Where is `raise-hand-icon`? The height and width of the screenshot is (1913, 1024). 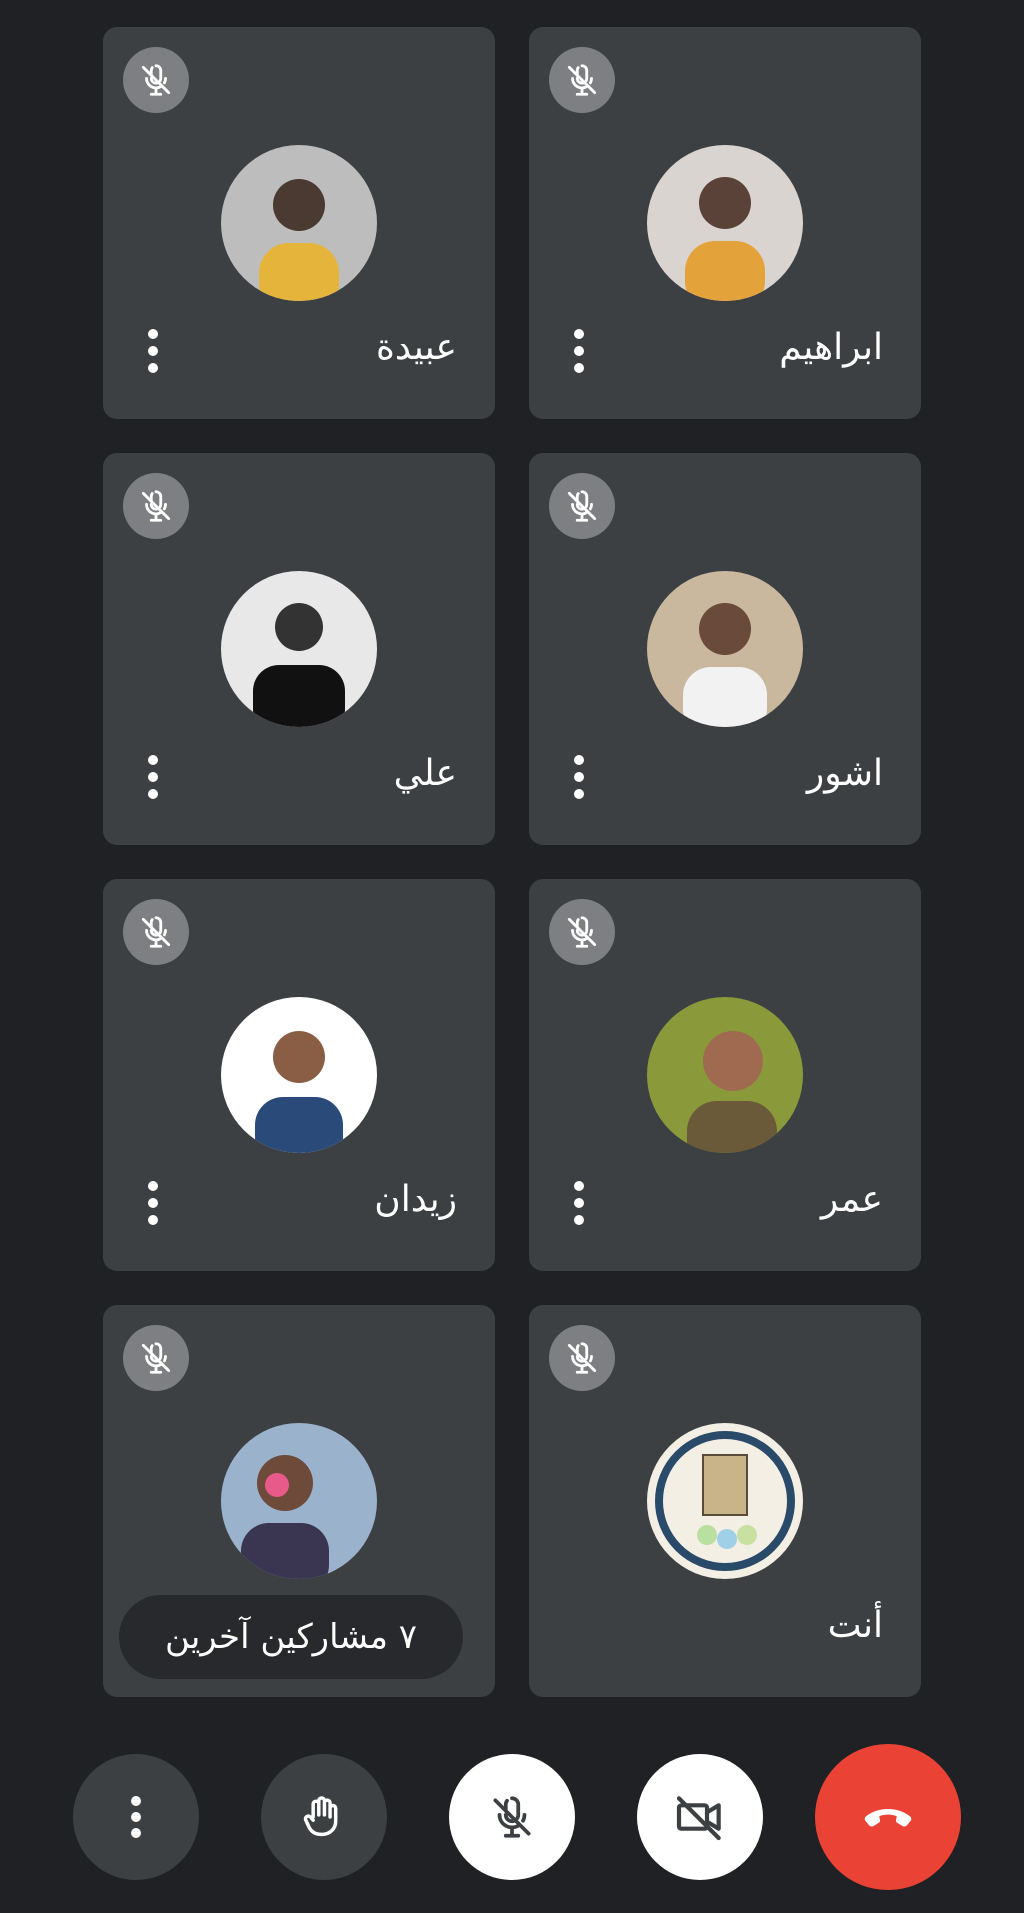 raise-hand-icon is located at coordinates (320, 1816).